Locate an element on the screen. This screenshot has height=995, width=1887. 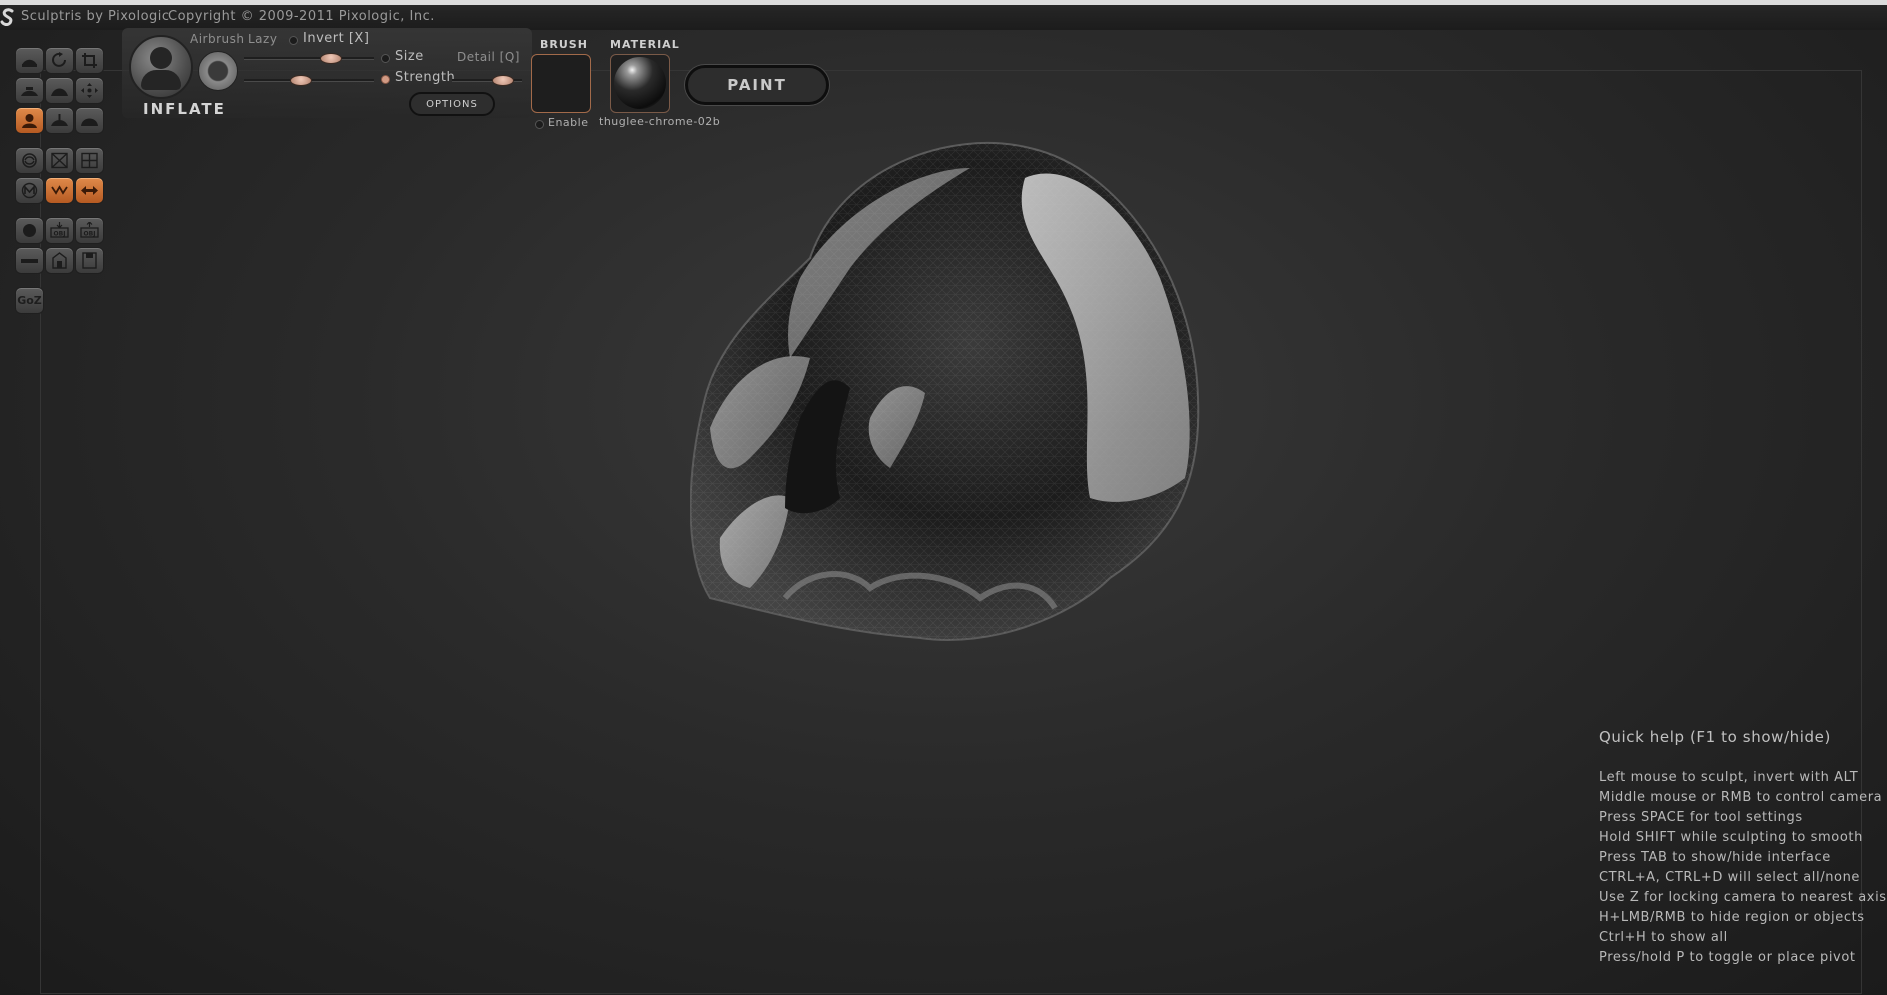
quick-help-line: Press/hold P to toggle or place pivot is located at coordinates (1727, 957).